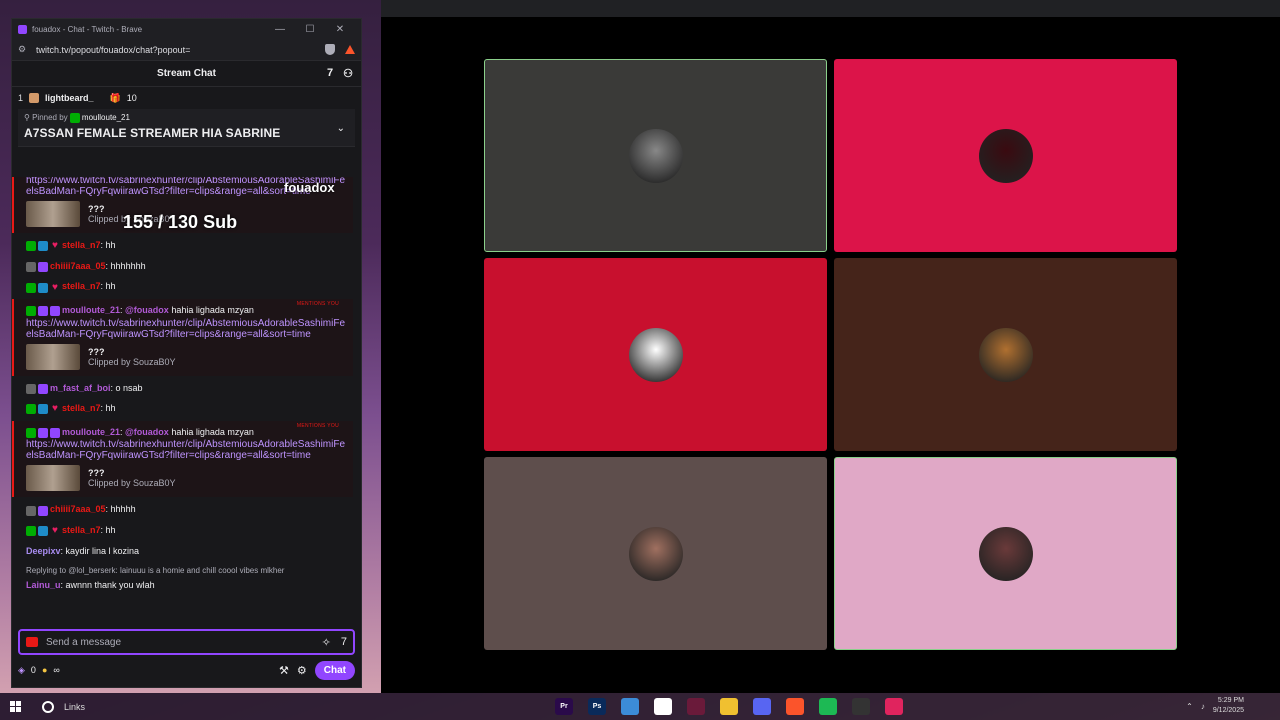 Image resolution: width=1280 pixels, height=720 pixels. I want to click on translate-icon: 7, so click(330, 73).